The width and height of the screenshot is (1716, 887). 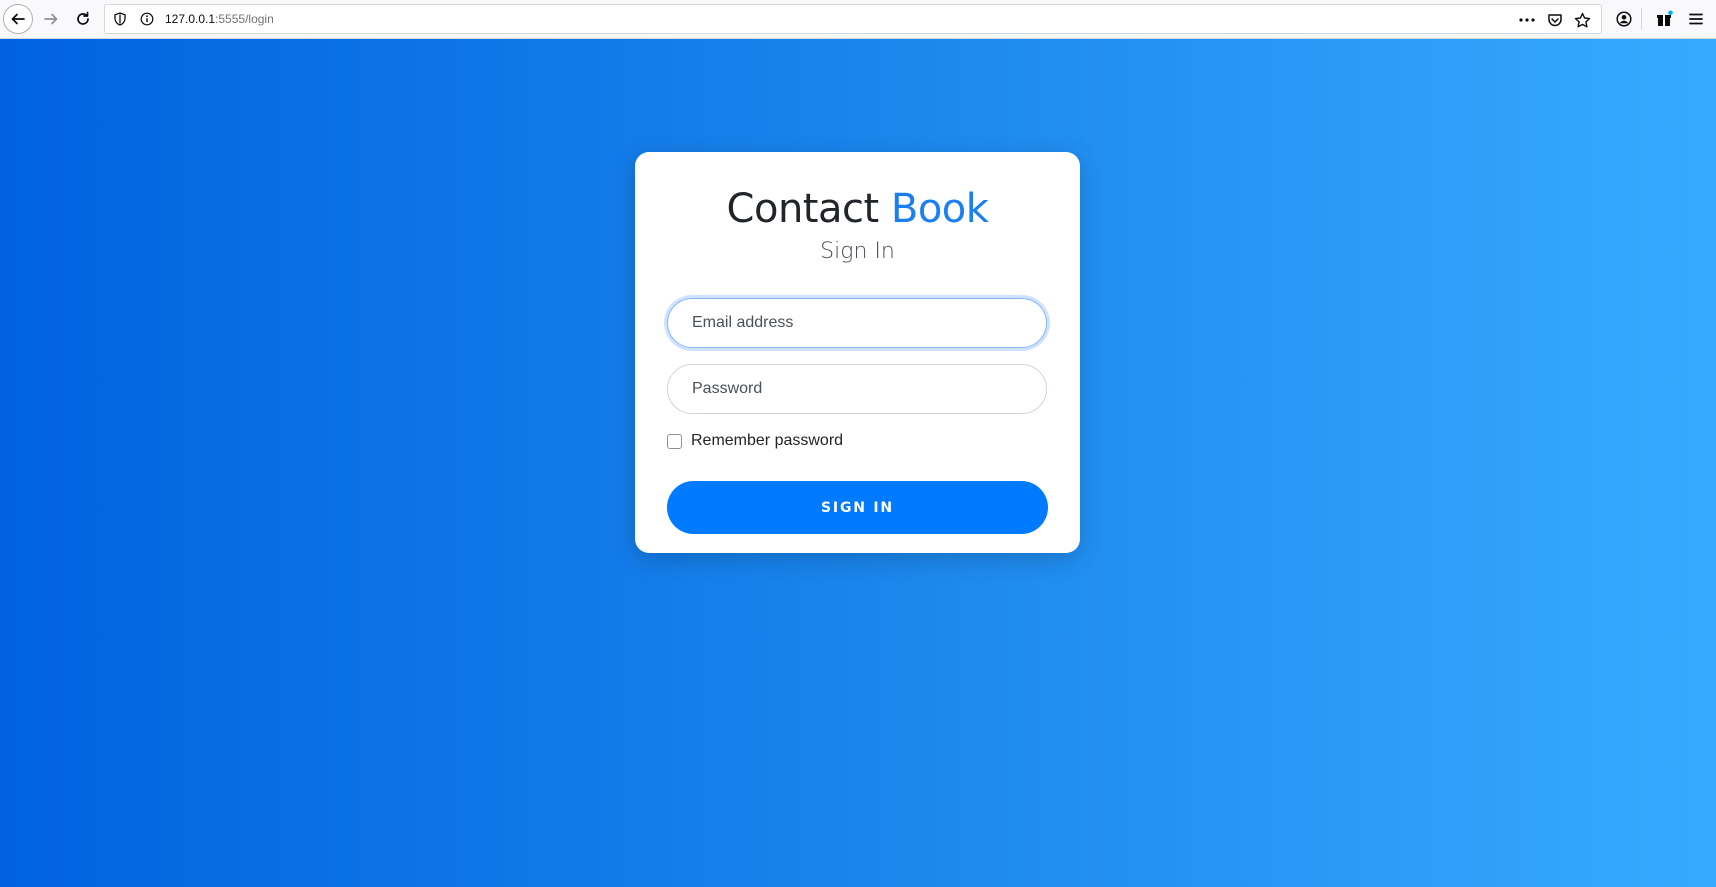 What do you see at coordinates (857, 323) in the screenshot?
I see `email-field` at bounding box center [857, 323].